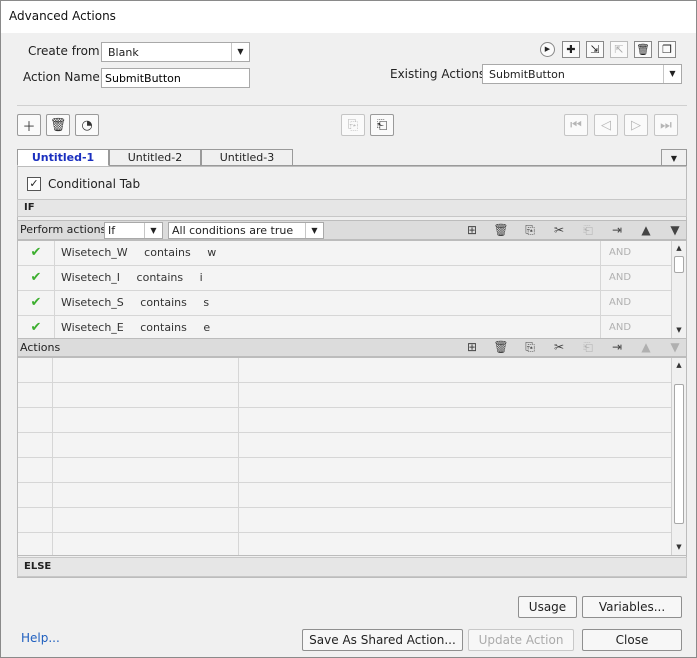  Describe the element at coordinates (382, 125) in the screenshot. I see `paste-tab-button: ⎗` at that location.